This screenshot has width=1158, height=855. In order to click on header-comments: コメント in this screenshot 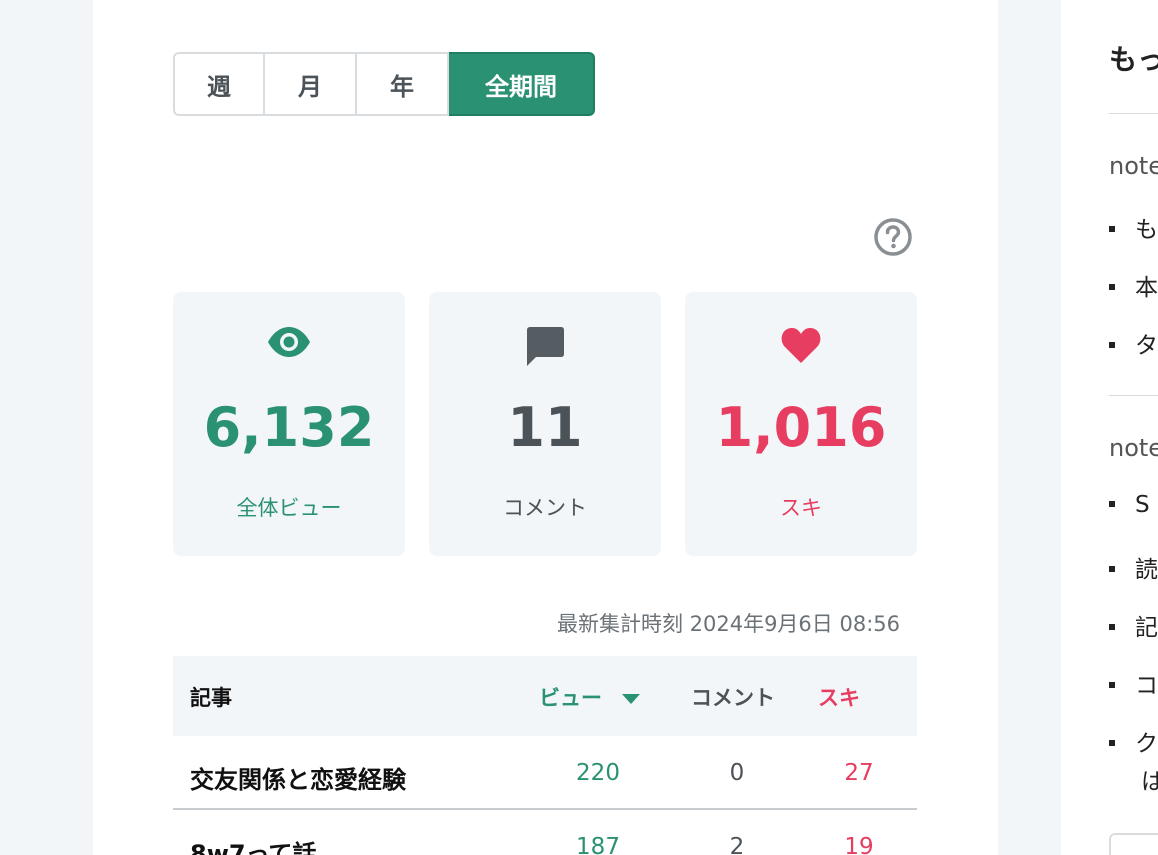, I will do `click(733, 697)`.